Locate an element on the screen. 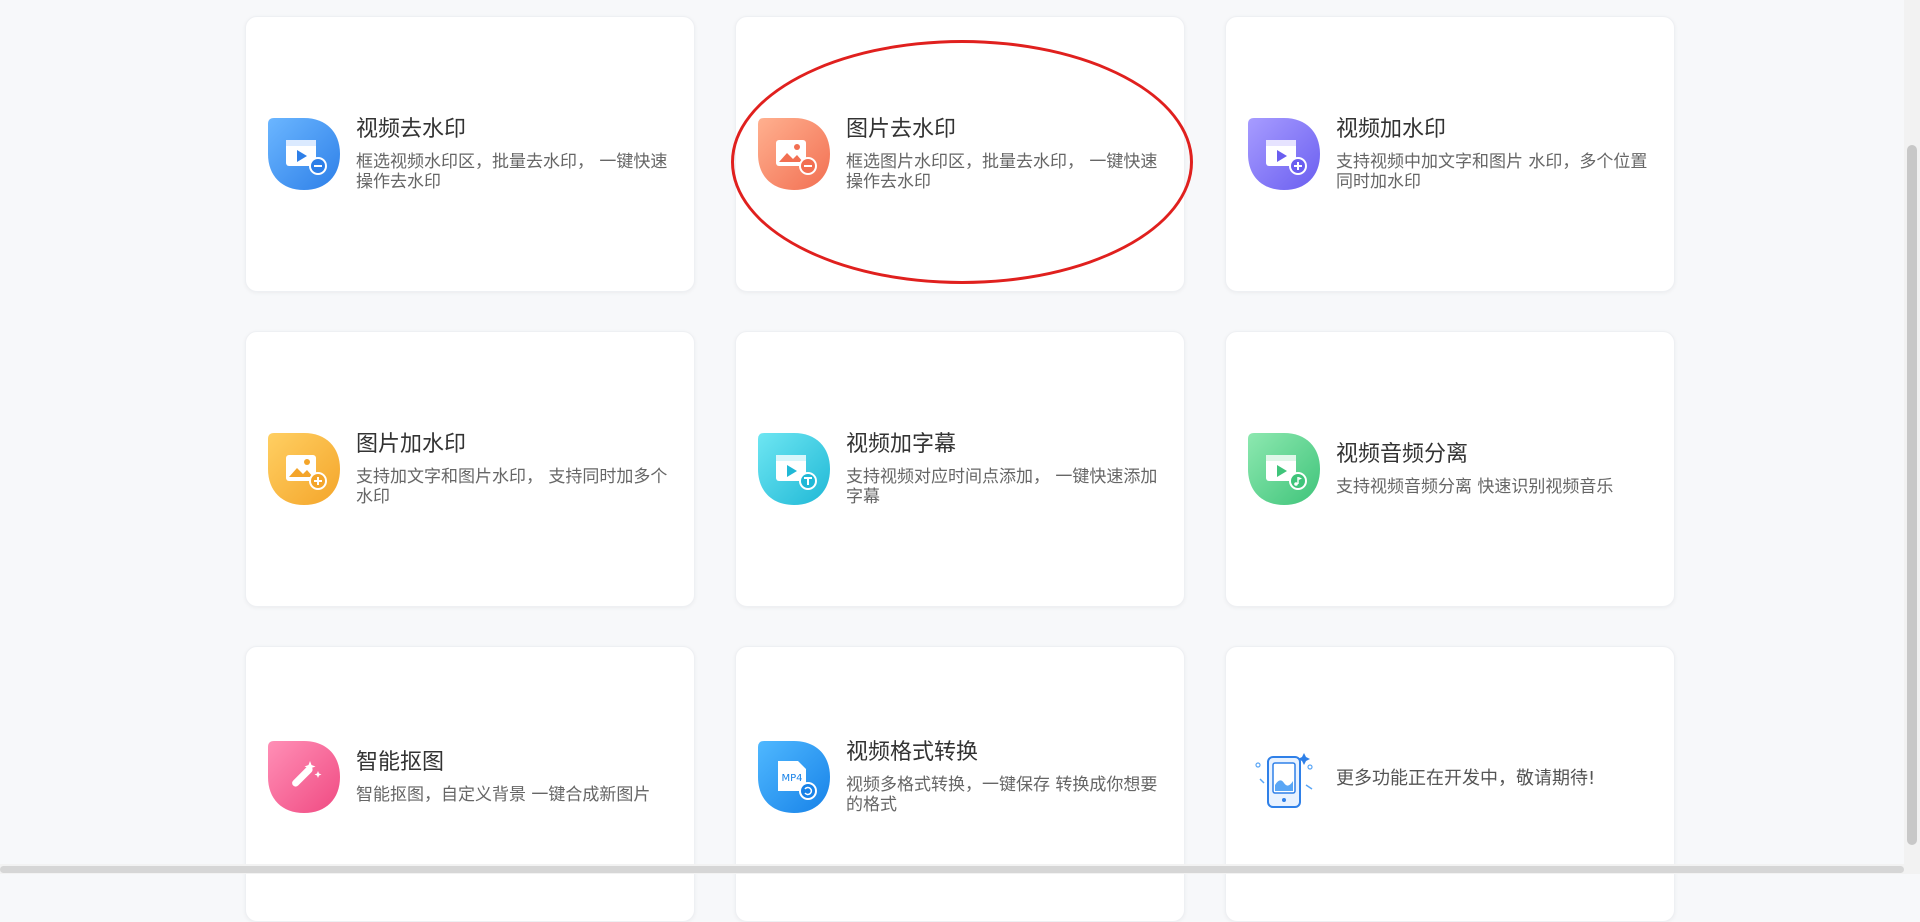 The width and height of the screenshot is (1920, 922). tool-card-image-remove-watermark: 图片去水印 框选图片水印区，批量去水印， 一键快速操作去水印 is located at coordinates (960, 154).